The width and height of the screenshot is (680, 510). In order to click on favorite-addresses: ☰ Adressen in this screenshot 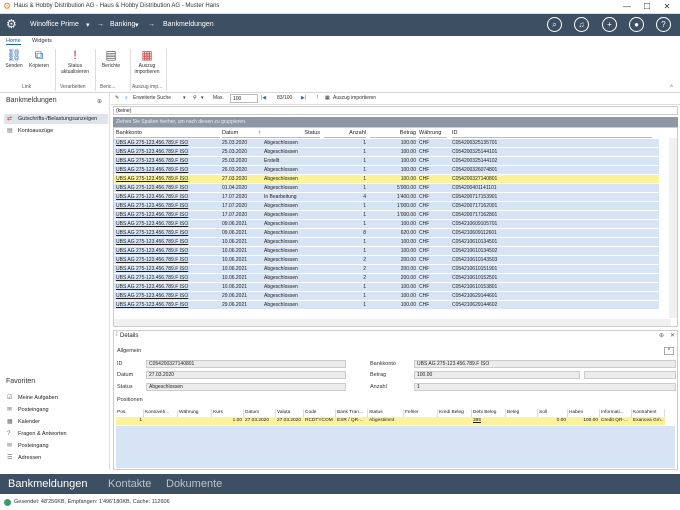, I will do `click(56, 458)`.